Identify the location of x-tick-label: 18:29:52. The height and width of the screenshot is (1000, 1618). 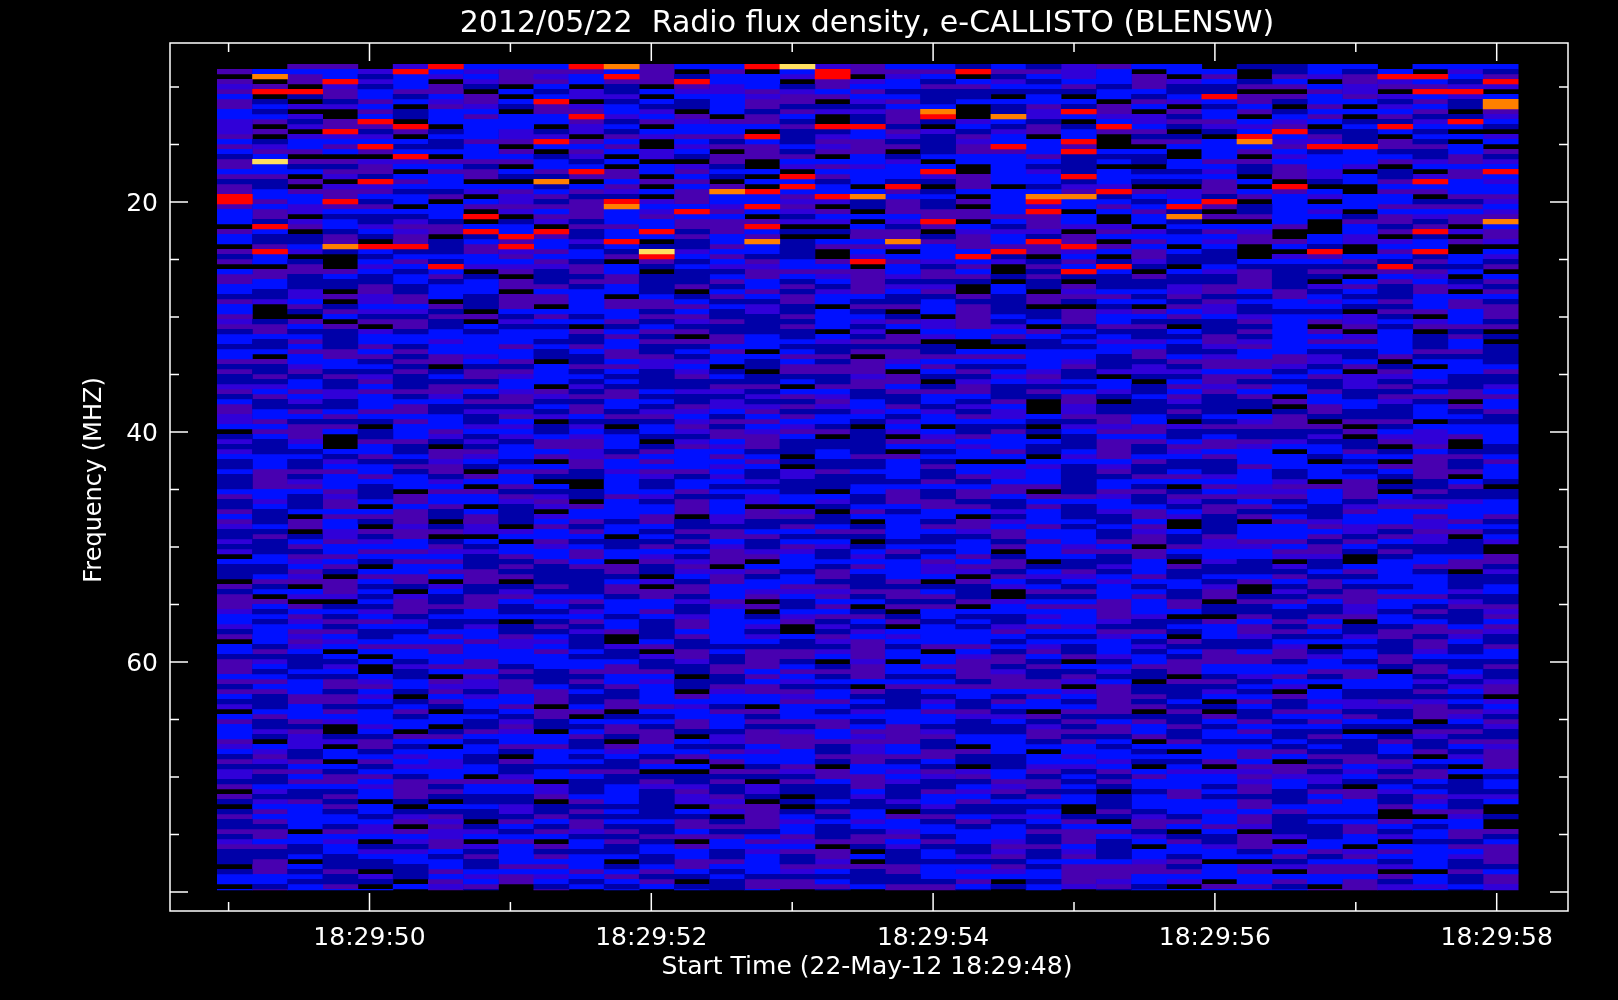
(651, 936).